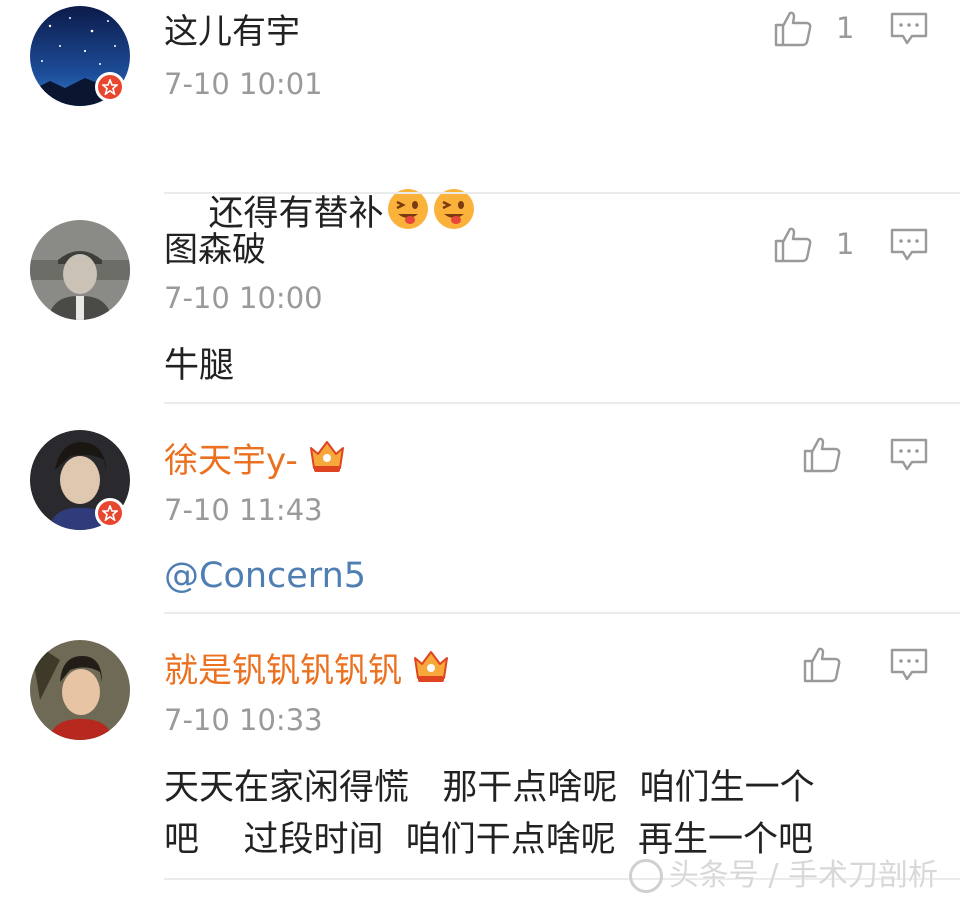 The image size is (960, 902). What do you see at coordinates (243, 84) in the screenshot?
I see `comment-time: 7-10 10:01` at bounding box center [243, 84].